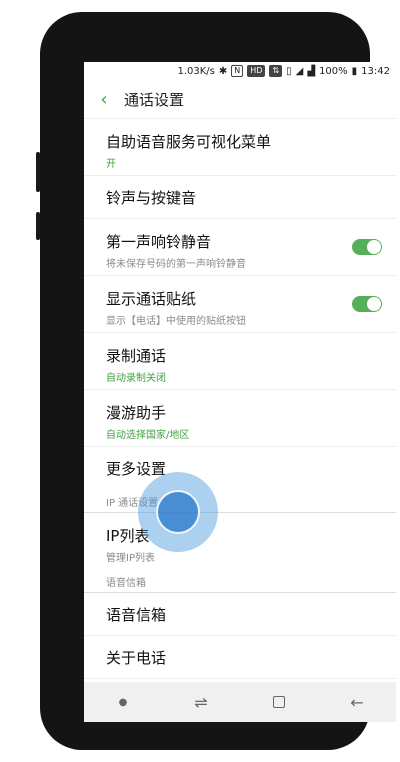  What do you see at coordinates (104, 99) in the screenshot?
I see `back-arrow-icon: ‹` at bounding box center [104, 99].